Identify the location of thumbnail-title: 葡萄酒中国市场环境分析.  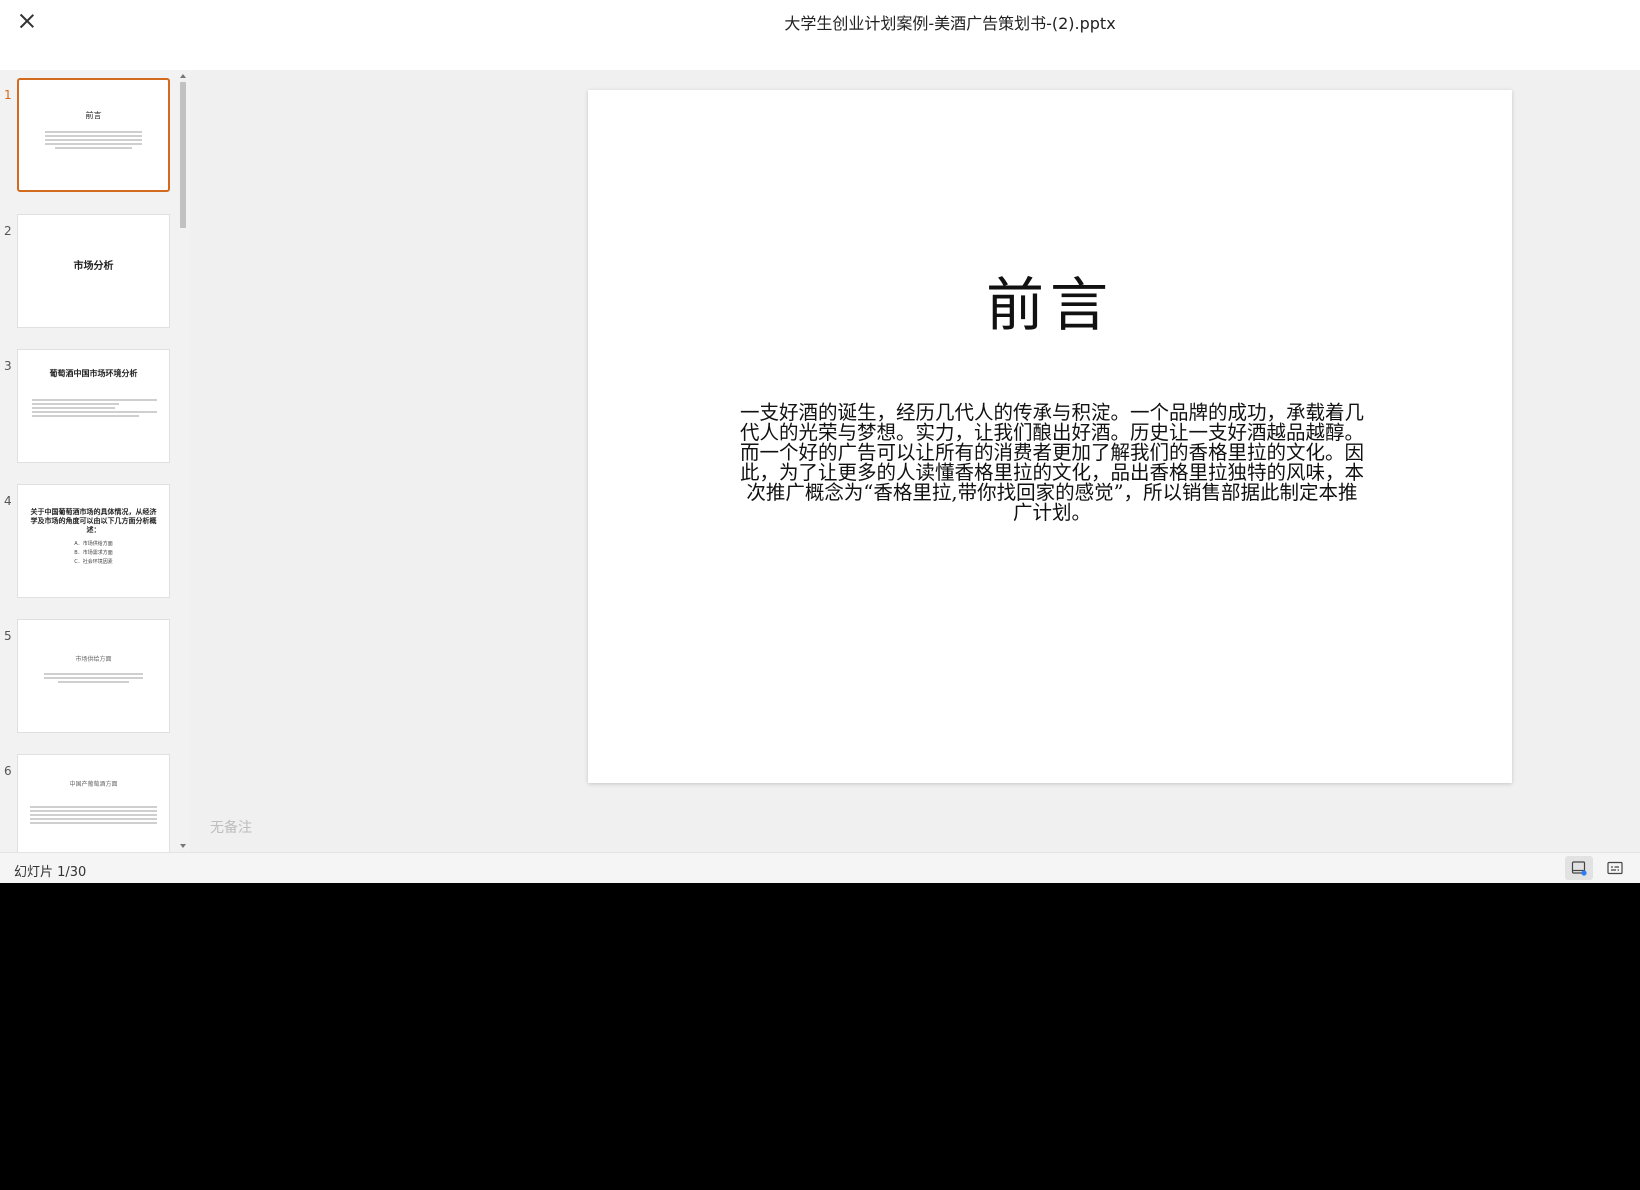
(93, 373).